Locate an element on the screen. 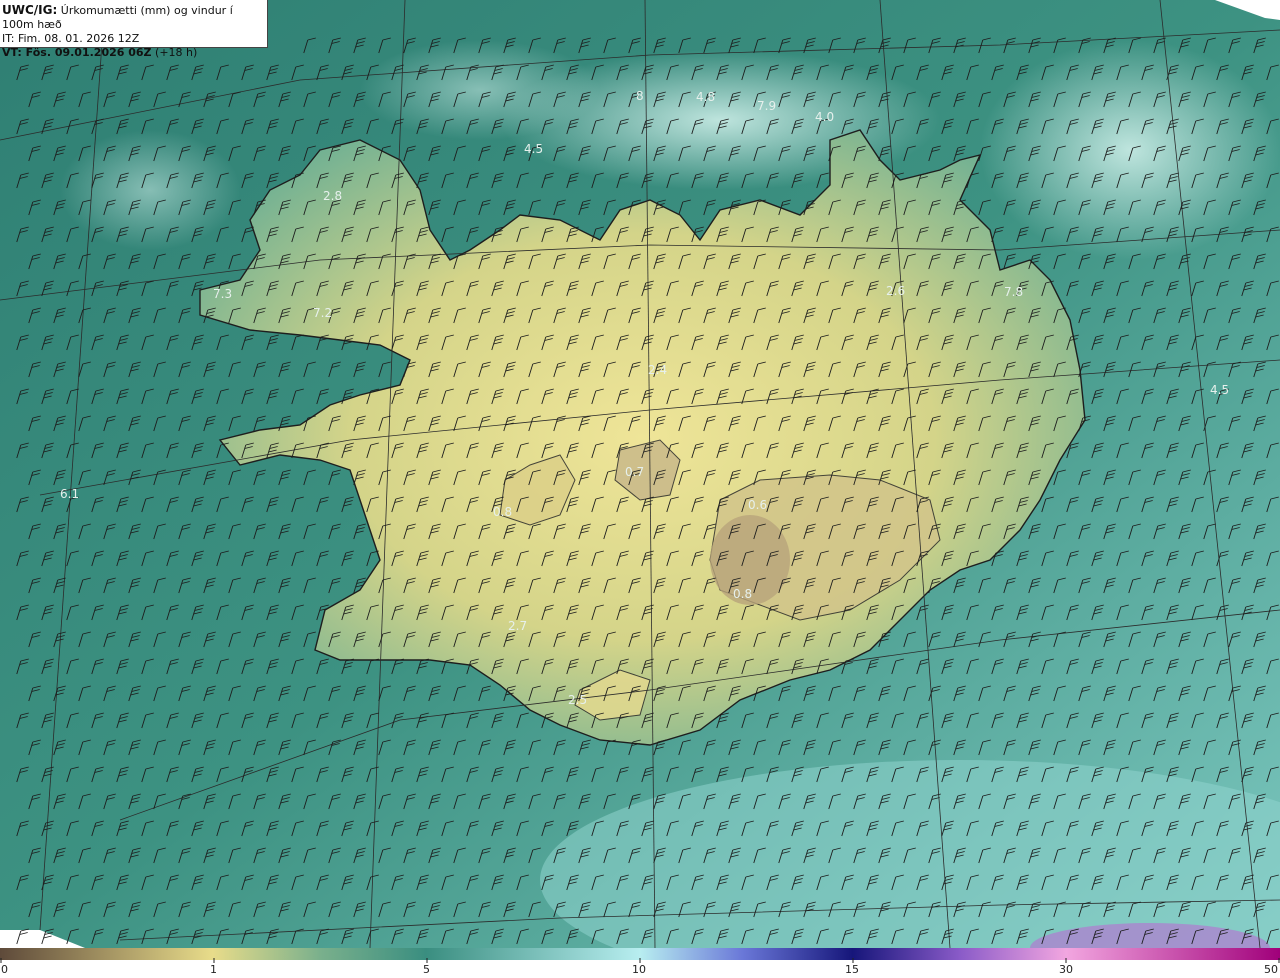 This screenshot has height=978, width=1280. map-label: 7.9 is located at coordinates (766, 106).